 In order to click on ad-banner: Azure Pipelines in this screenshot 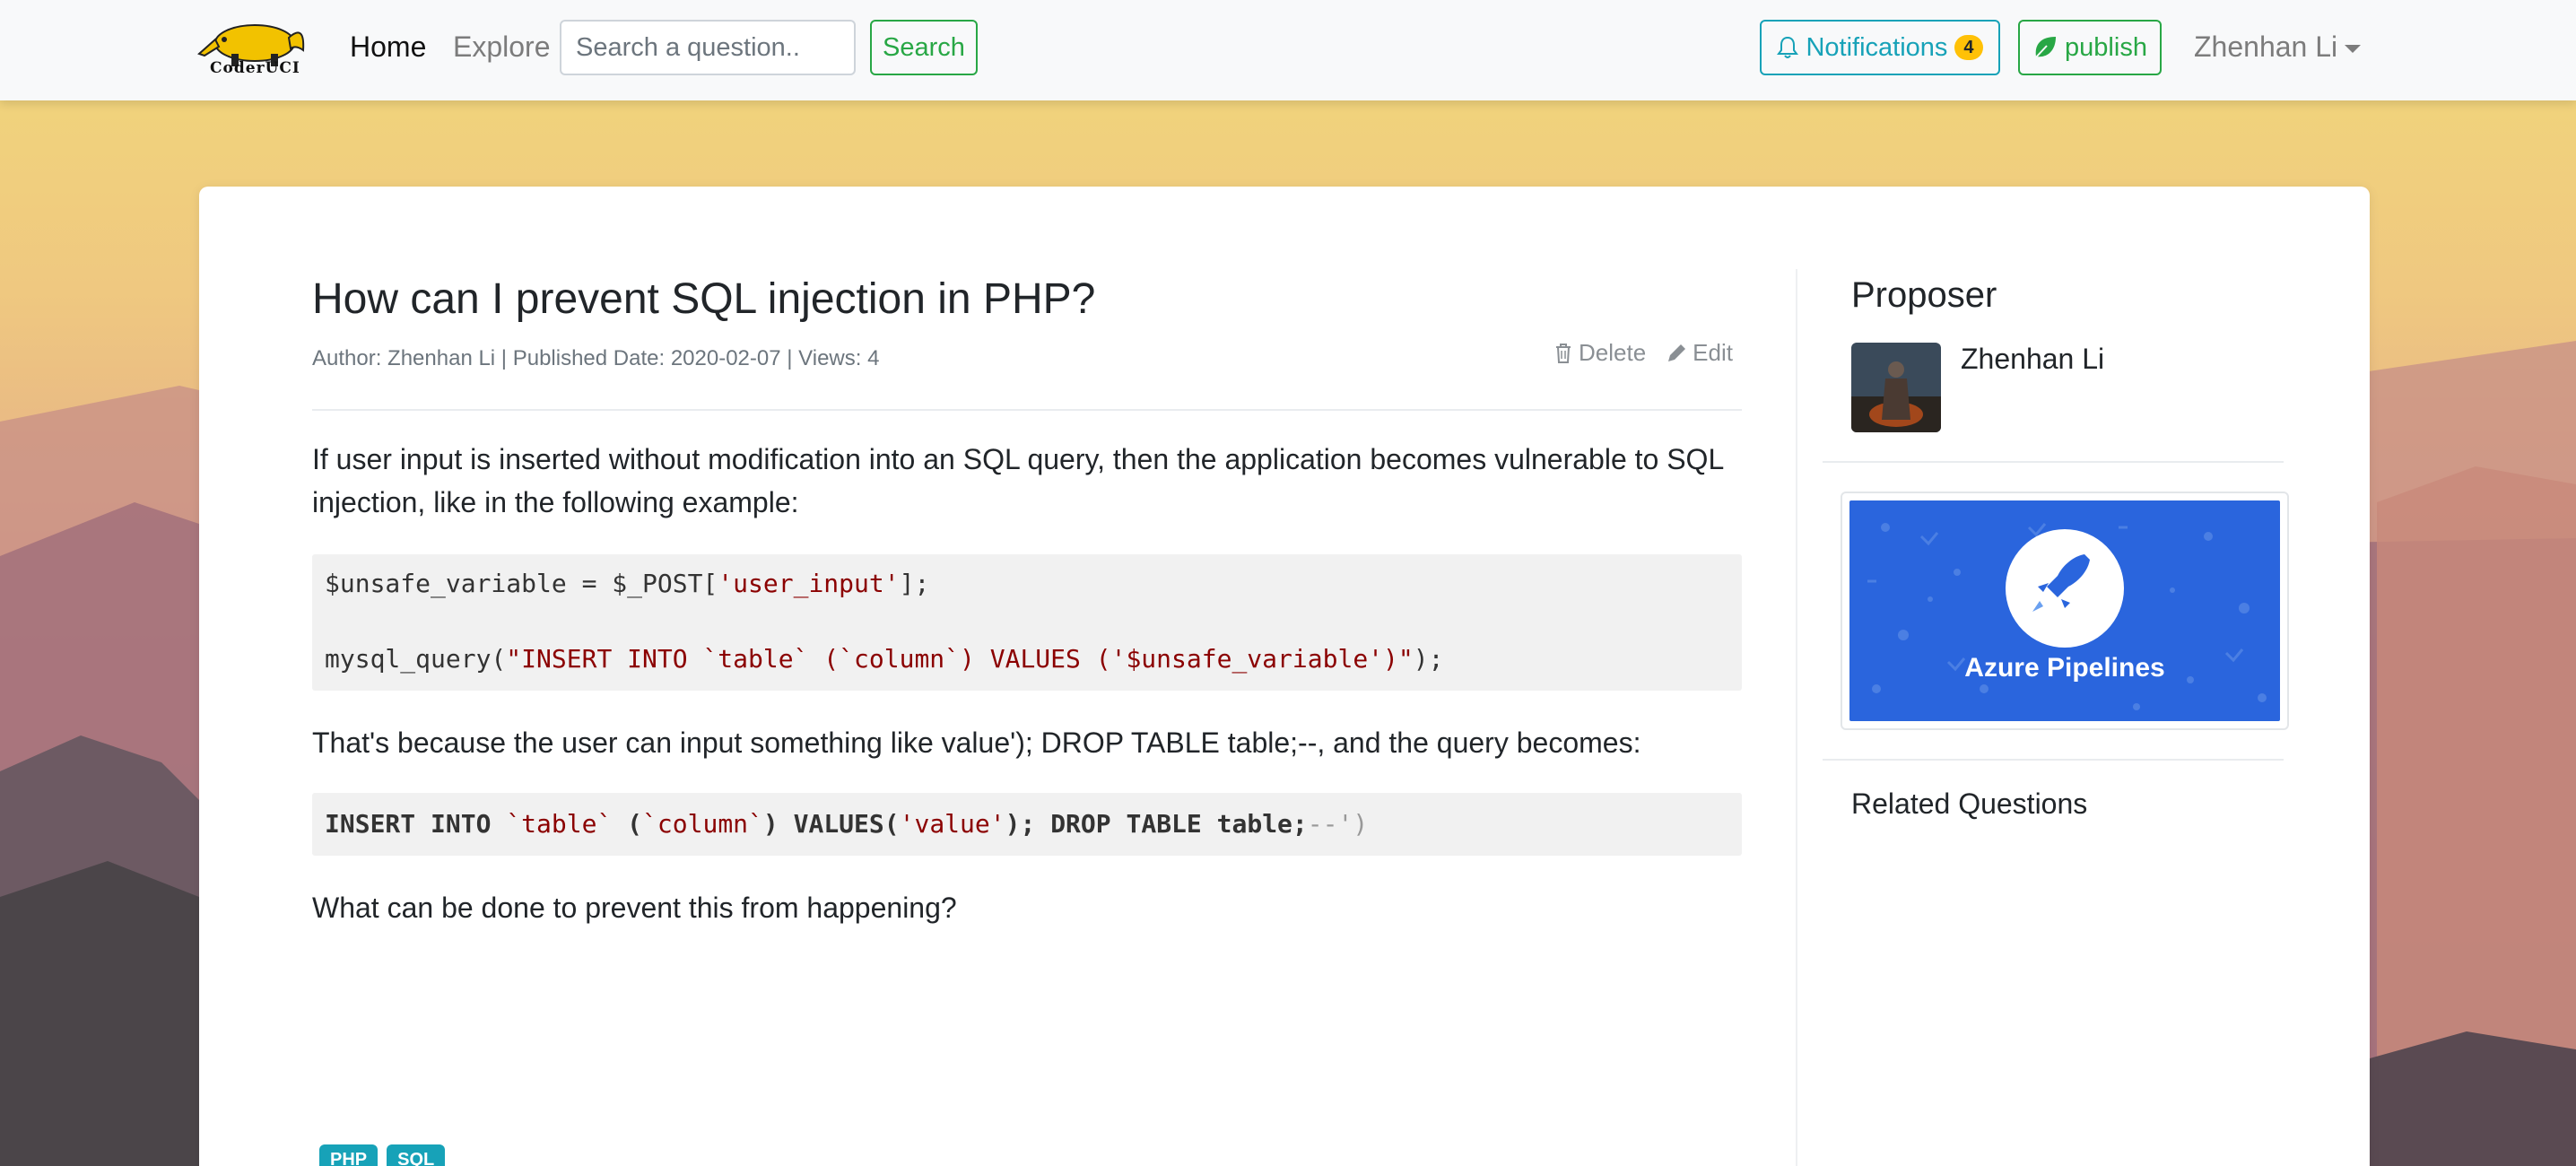, I will do `click(2064, 610)`.